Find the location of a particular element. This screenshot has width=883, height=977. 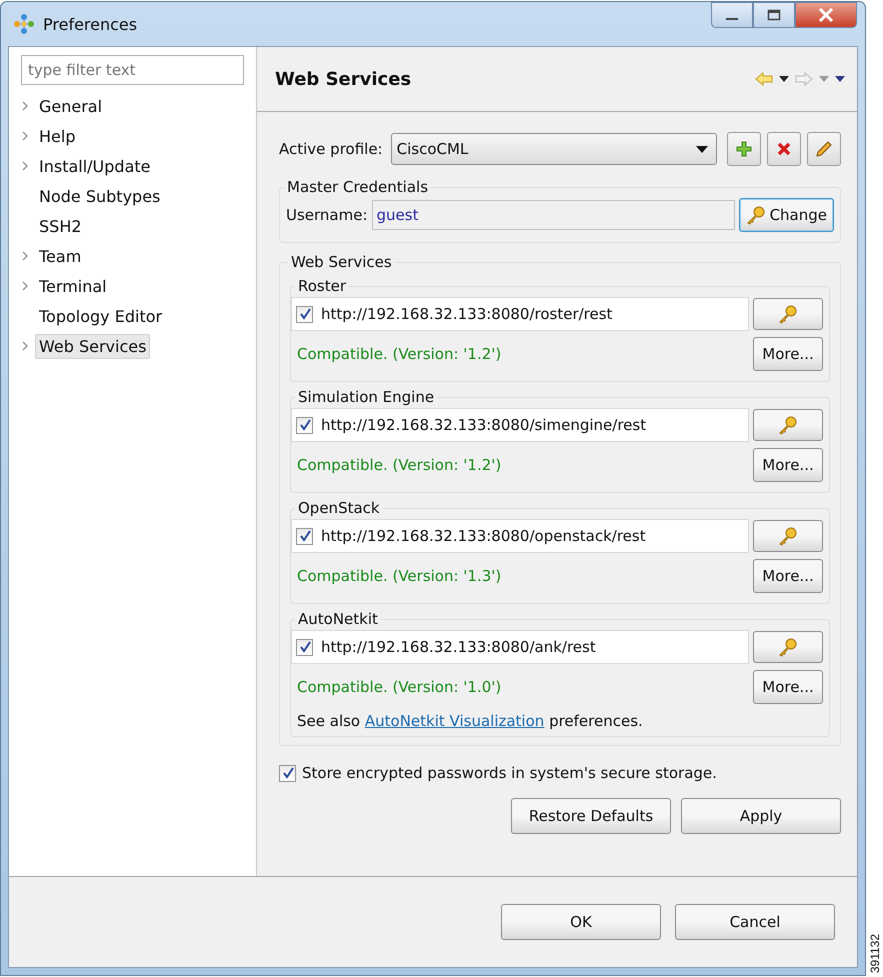

add-button is located at coordinates (744, 149).